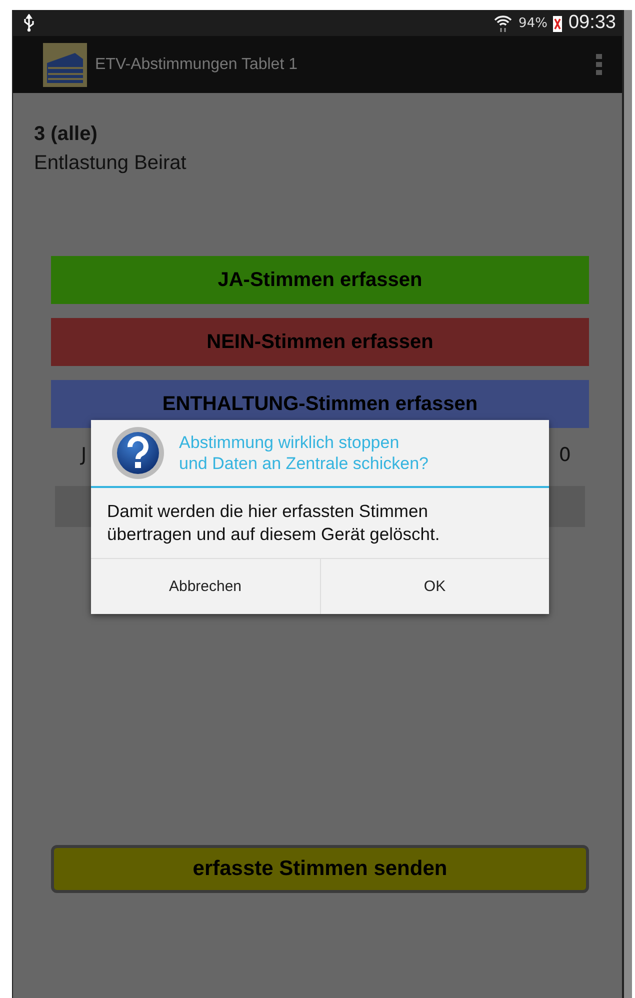  What do you see at coordinates (320, 523) in the screenshot?
I see `dialog-message: Damit werden die hier erfassten Stimmen übertragen und auf diesem Gerät gelöscht.` at bounding box center [320, 523].